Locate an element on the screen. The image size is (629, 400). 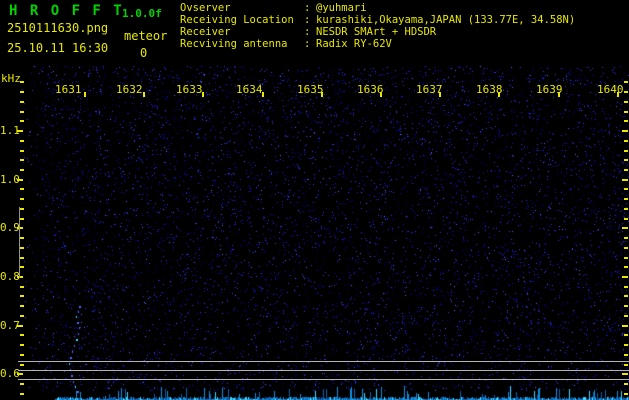
info-value: @yuhmari is located at coordinates (341, 8).